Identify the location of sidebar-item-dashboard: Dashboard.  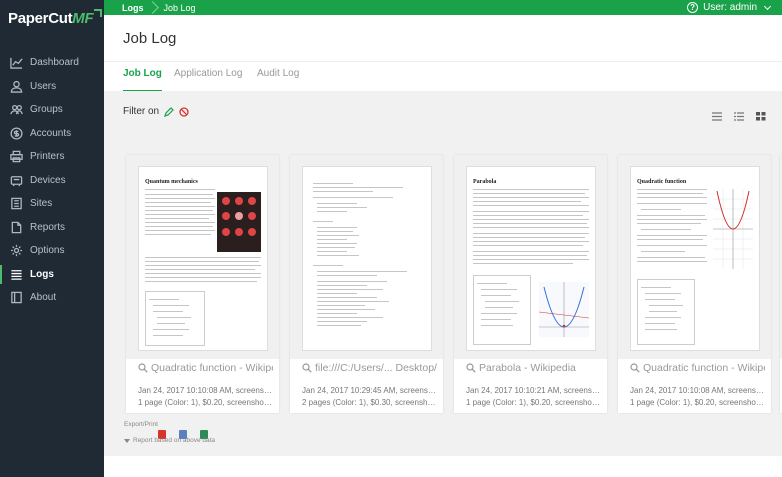
(52, 63).